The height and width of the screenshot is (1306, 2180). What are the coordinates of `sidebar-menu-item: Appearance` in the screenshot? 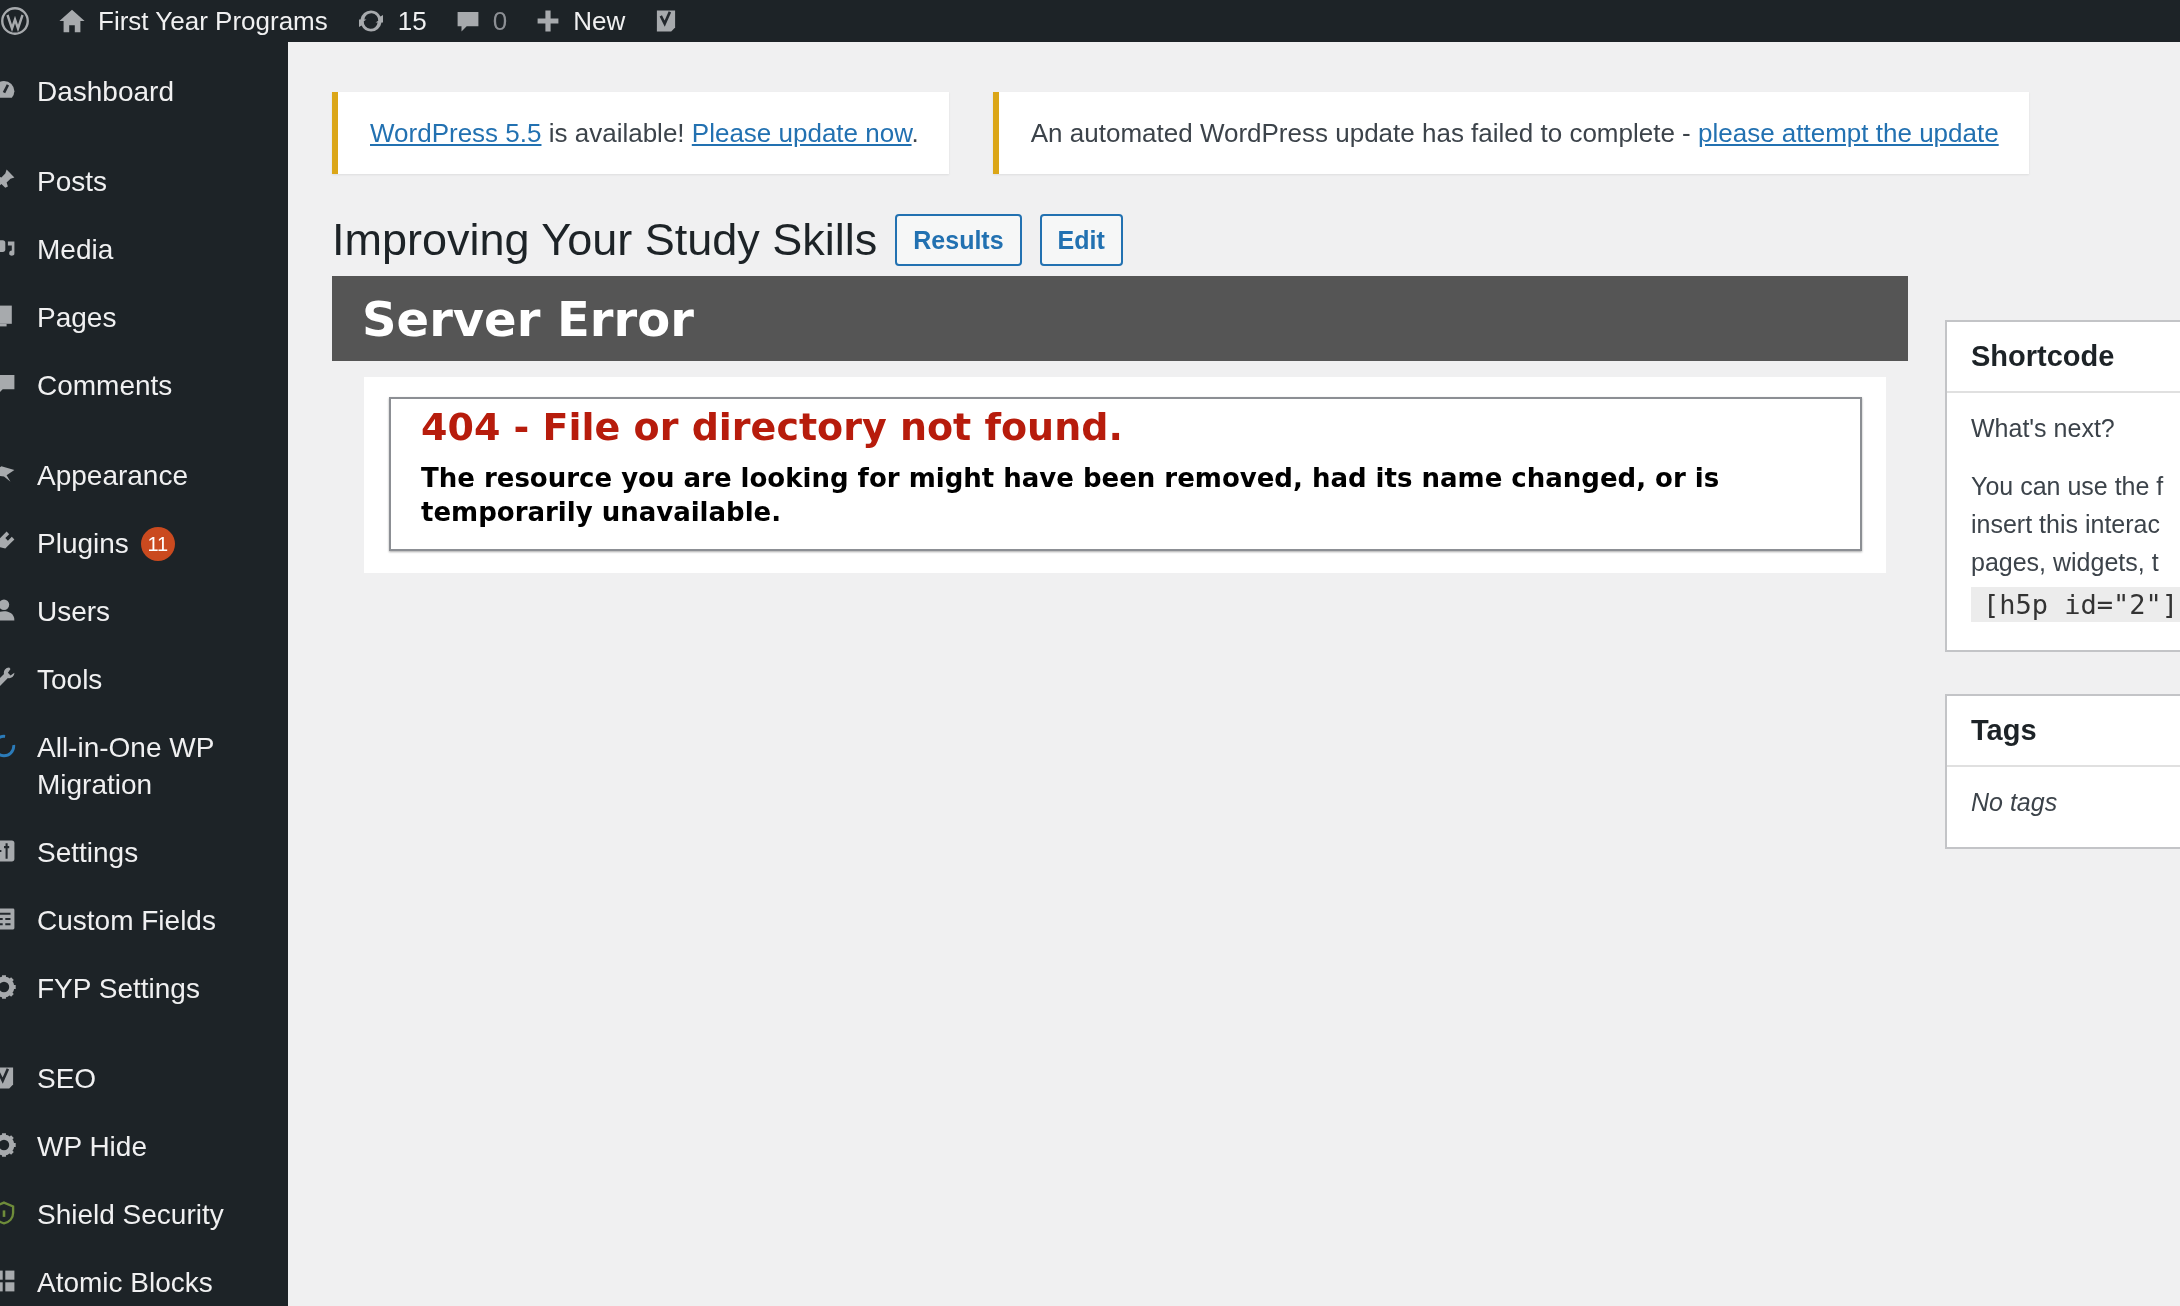 It's located at (112, 475).